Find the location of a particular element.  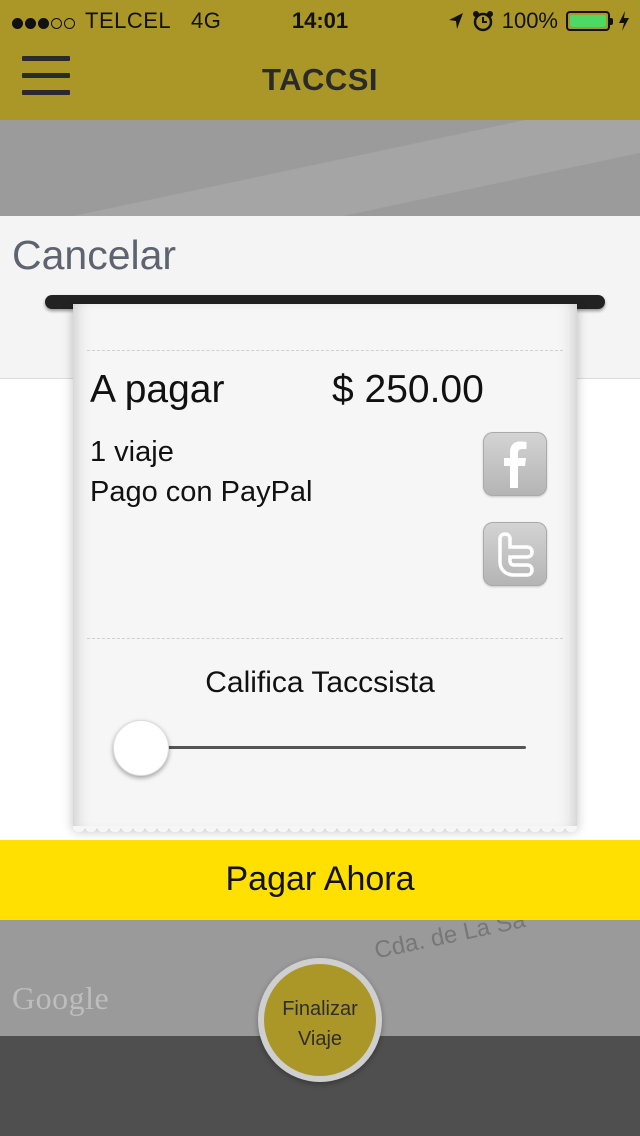

payment-method: Pago con PayPal is located at coordinates (201, 492).